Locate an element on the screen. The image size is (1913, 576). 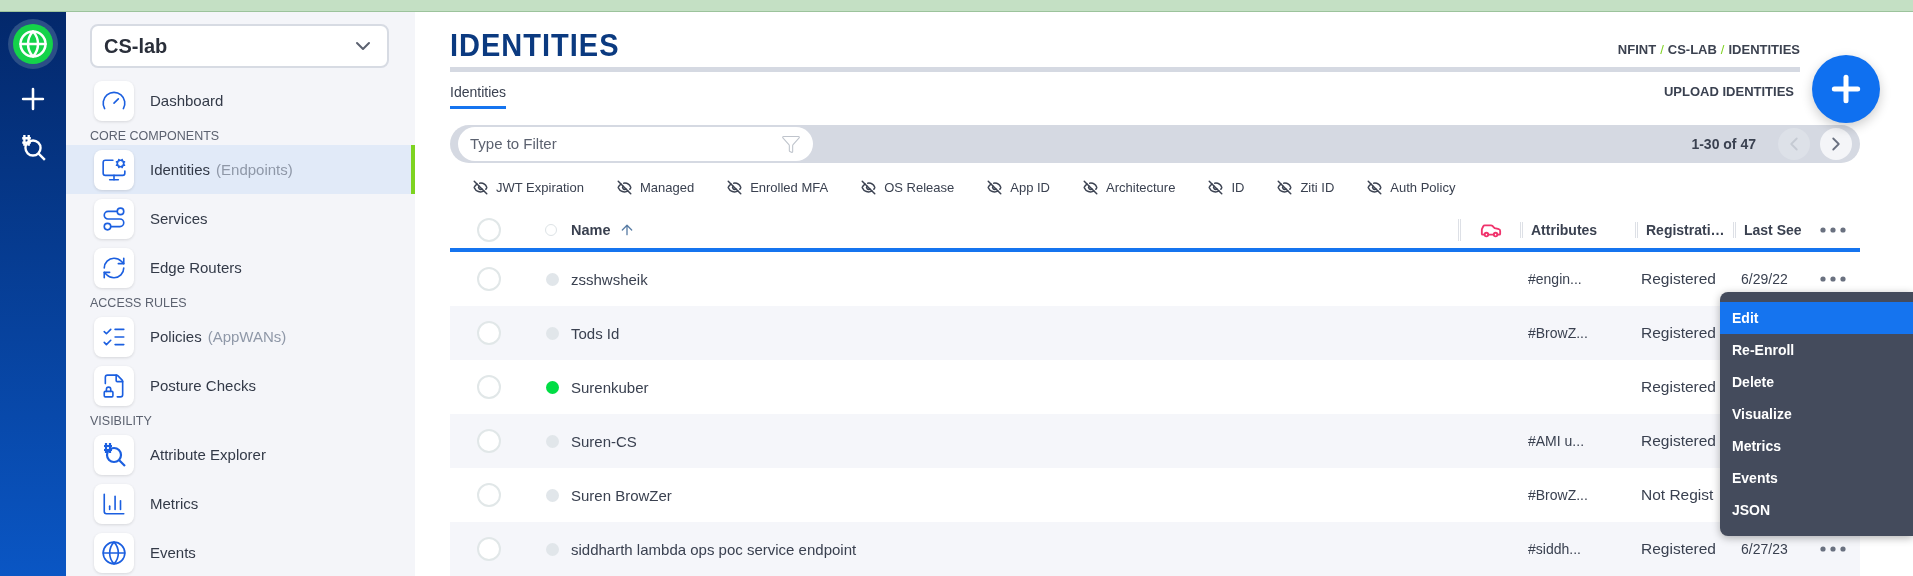
add-button is located at coordinates (1846, 89).